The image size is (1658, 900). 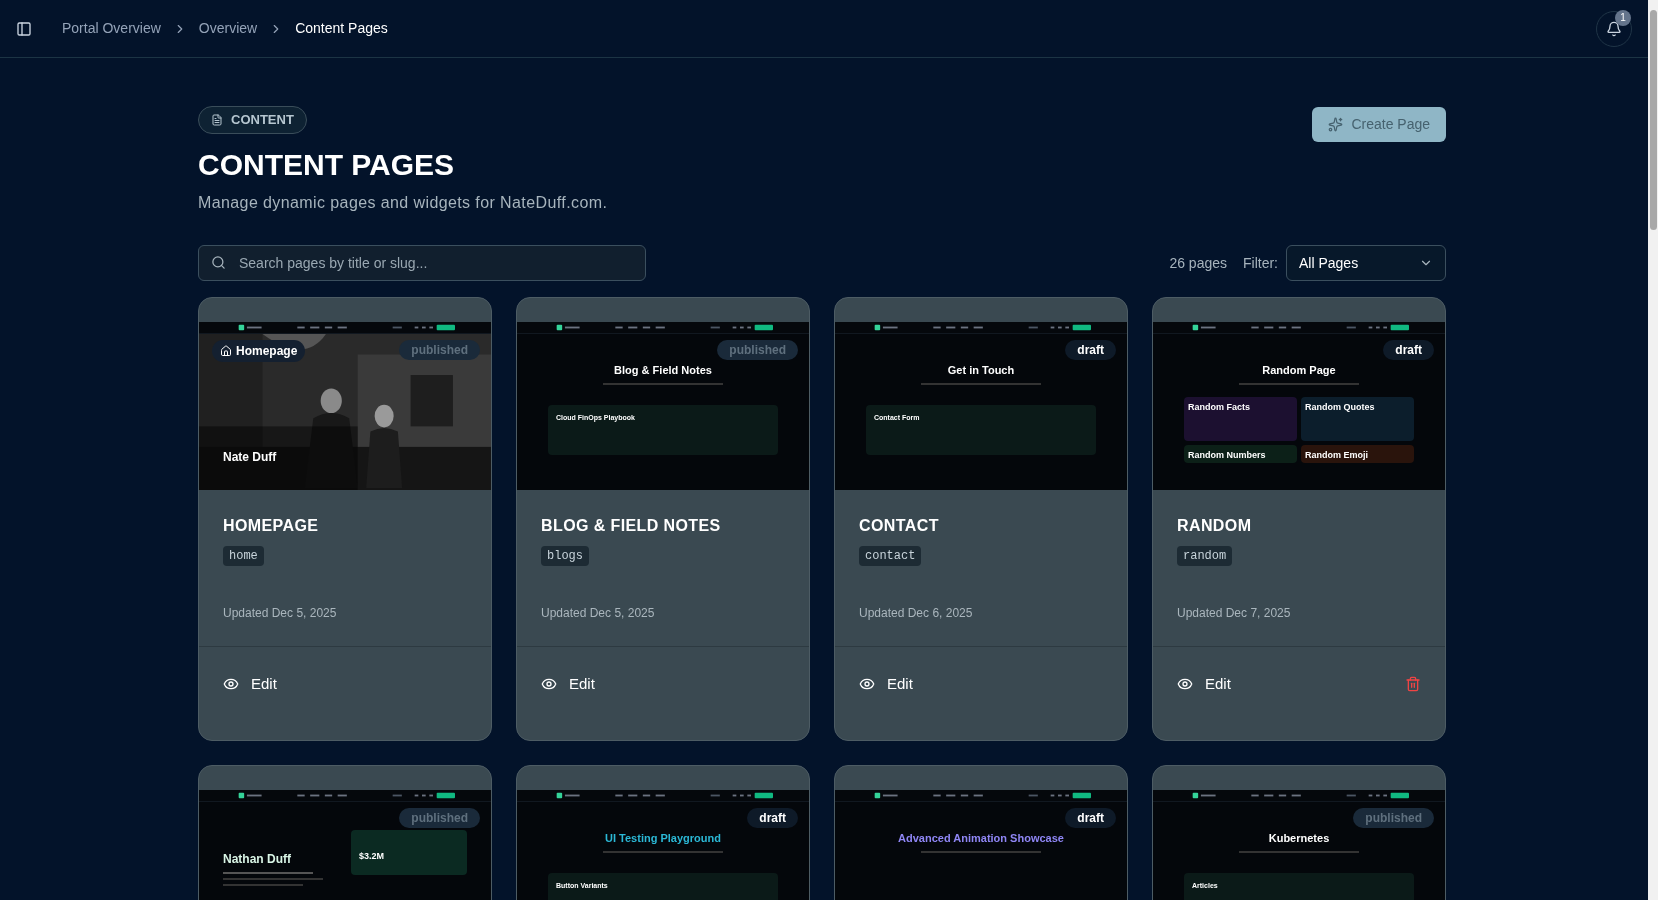 I want to click on thumbnail-card: Random Numbers, so click(x=1240, y=453).